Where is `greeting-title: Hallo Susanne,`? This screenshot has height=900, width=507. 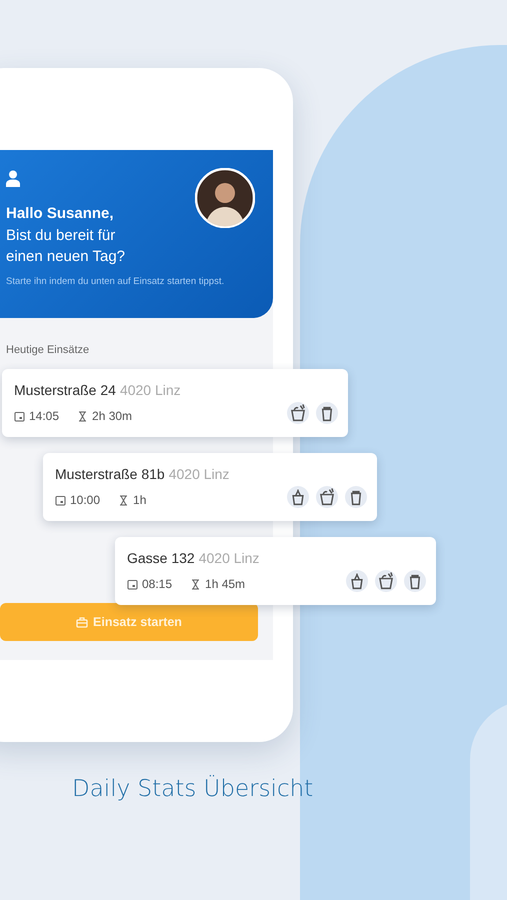 greeting-title: Hallo Susanne, is located at coordinates (60, 213).